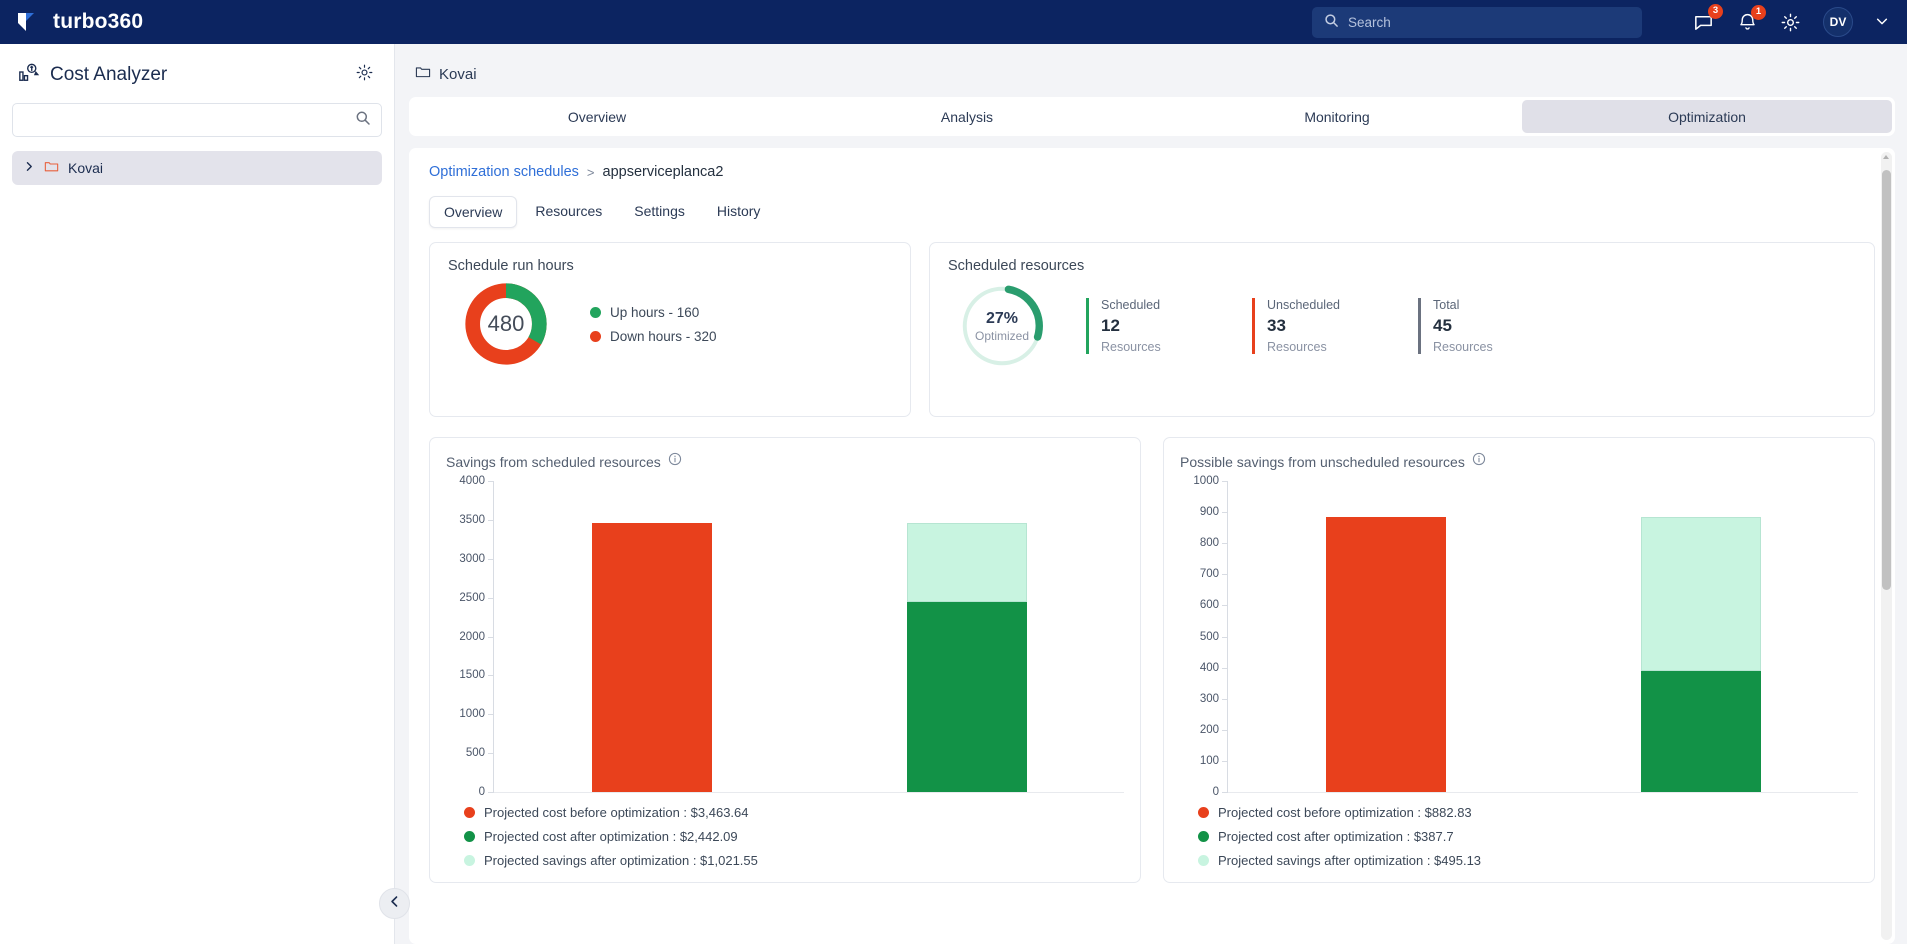 The width and height of the screenshot is (1907, 944). I want to click on legend-dot-cost-after, so click(1203, 836).